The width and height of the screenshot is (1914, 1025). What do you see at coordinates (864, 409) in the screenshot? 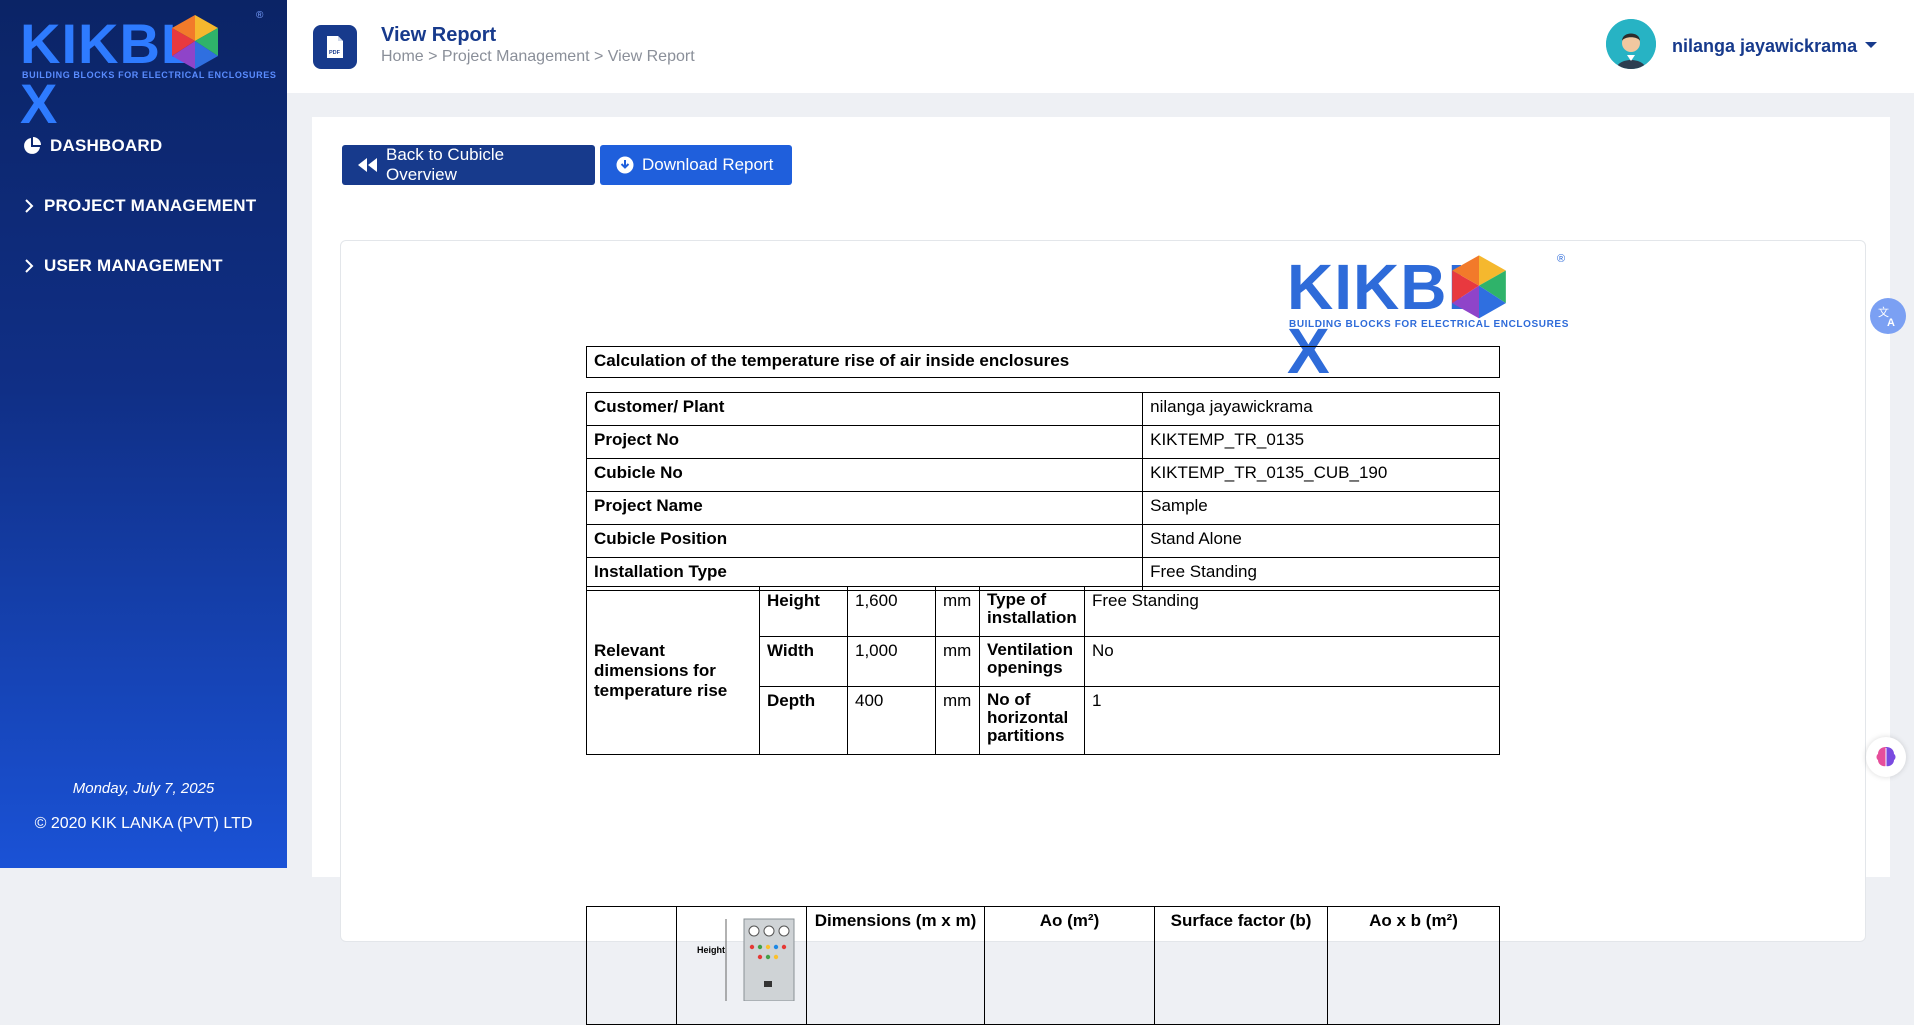
I see `info-label: Customer/ Plant` at bounding box center [864, 409].